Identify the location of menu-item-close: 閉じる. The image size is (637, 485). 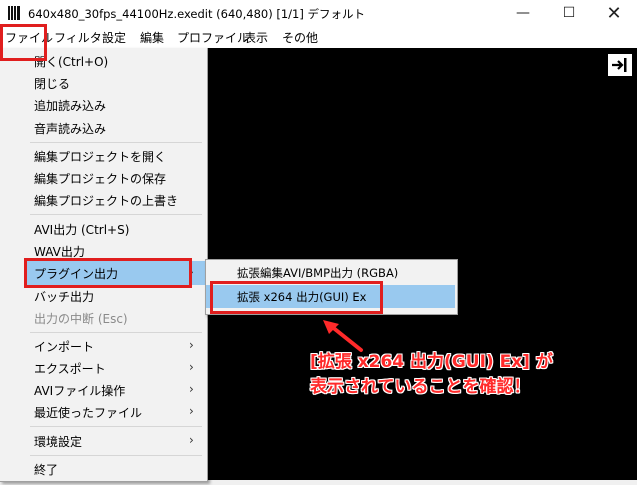
(52, 83).